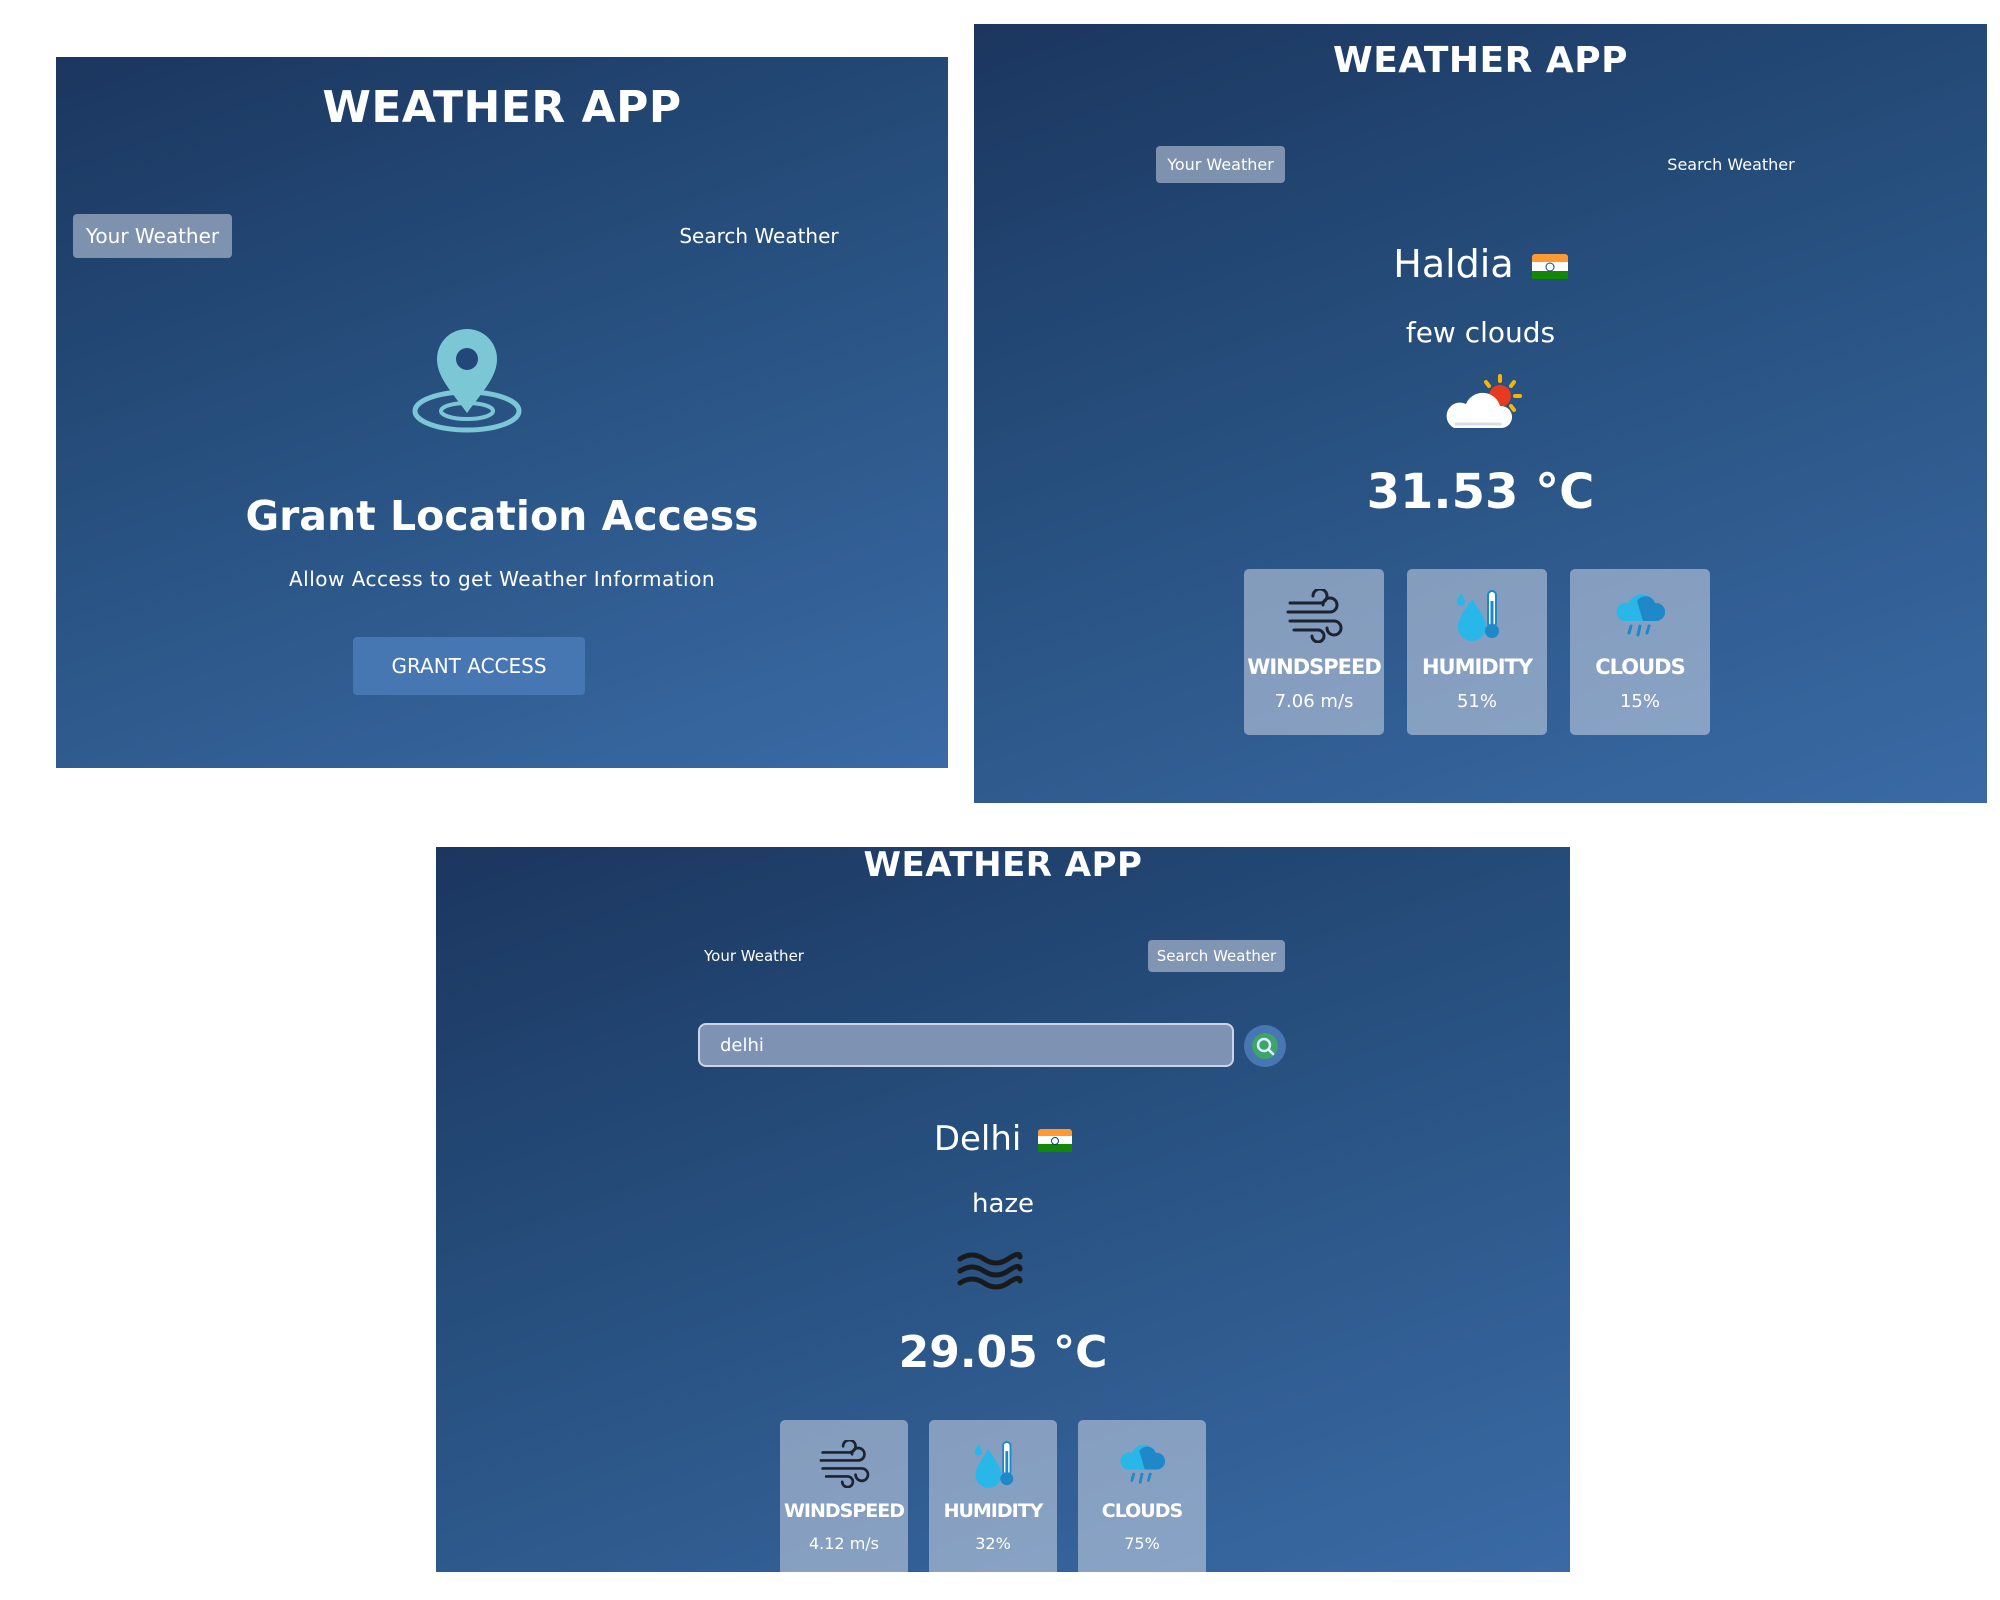 This screenshot has height=1600, width=2000. I want to click on temperature: 31.53 °C, so click(1480, 492).